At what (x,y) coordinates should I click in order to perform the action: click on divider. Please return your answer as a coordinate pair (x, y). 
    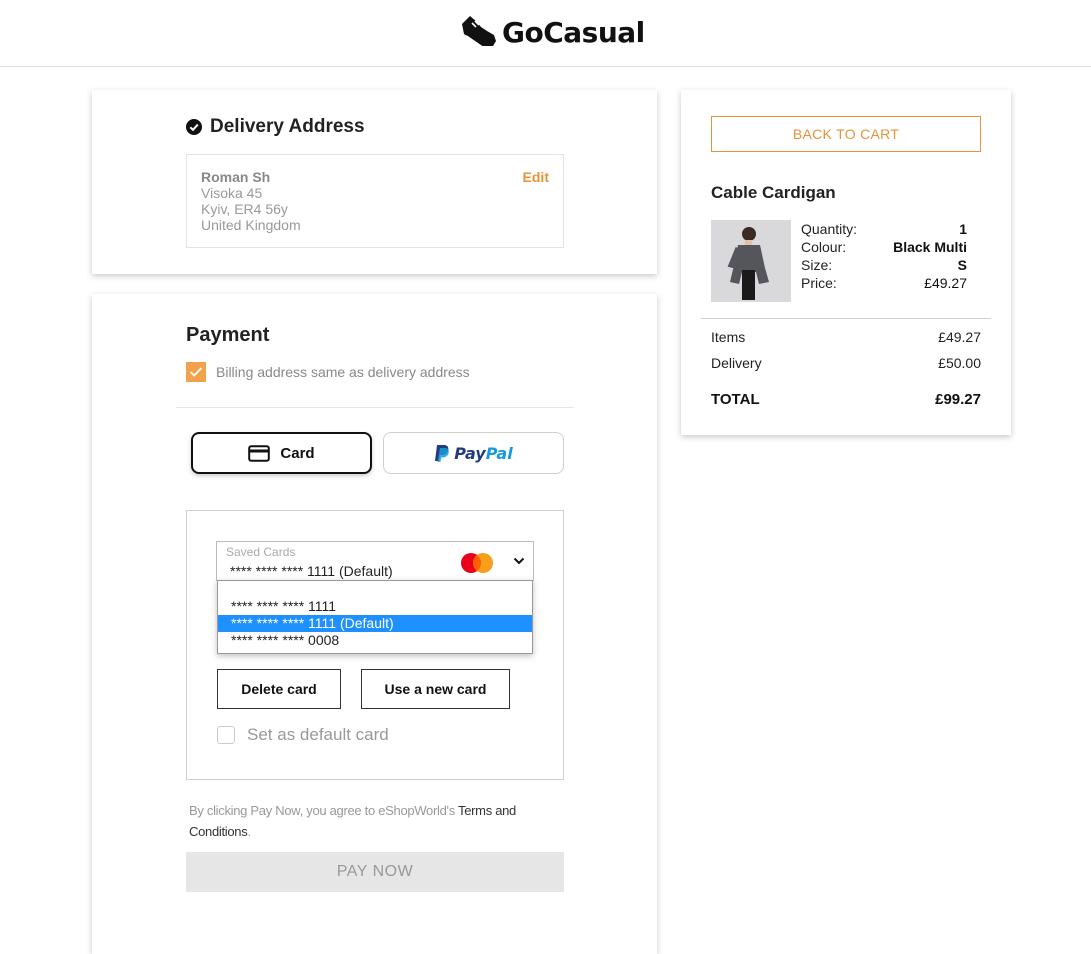
    Looking at the image, I should click on (375, 407).